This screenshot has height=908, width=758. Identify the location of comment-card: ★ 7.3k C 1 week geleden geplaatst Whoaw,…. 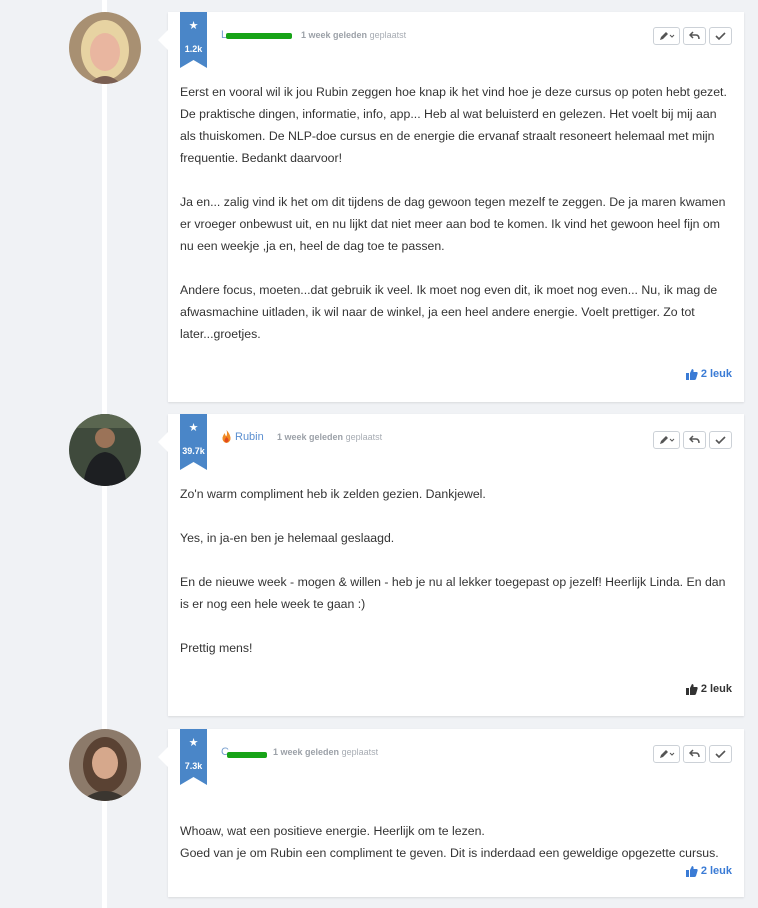
(451, 813).